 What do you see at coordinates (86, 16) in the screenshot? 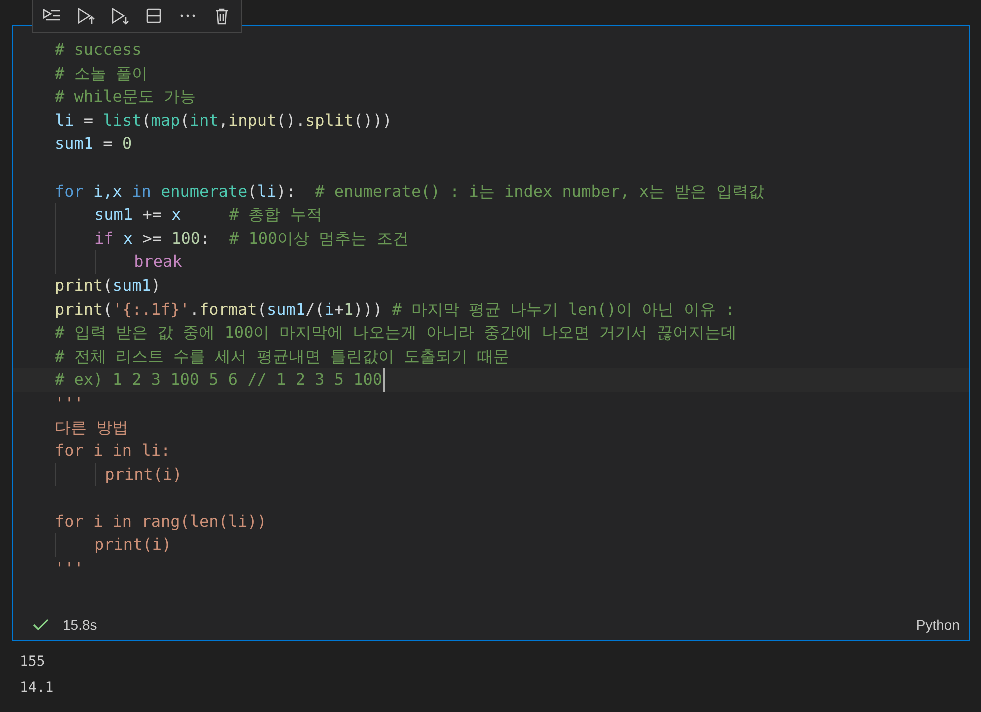
I see `play-up-arrow-icon` at bounding box center [86, 16].